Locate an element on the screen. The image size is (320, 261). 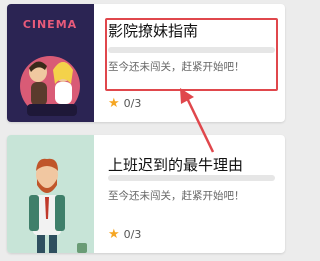
cinema-sign-text: CINEMA is located at coordinates (50, 24).